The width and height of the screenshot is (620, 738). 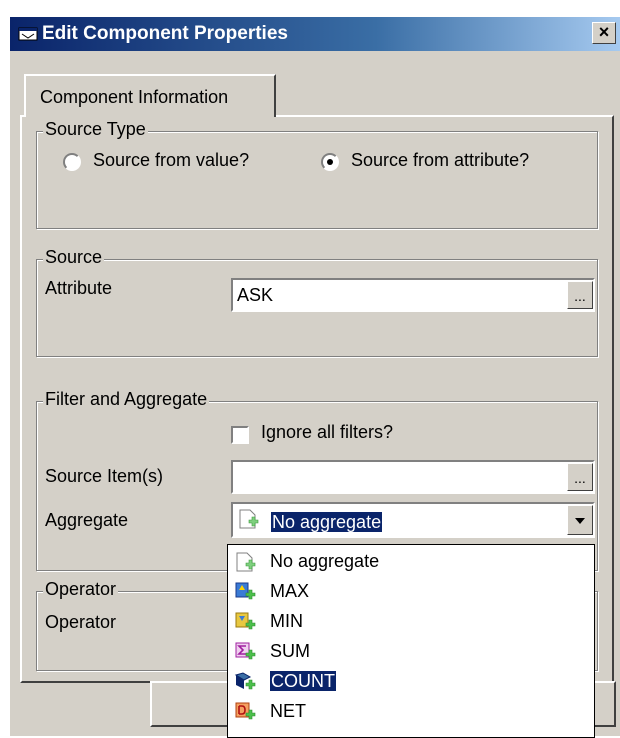 What do you see at coordinates (240, 435) in the screenshot?
I see `ignore-filters-checkbox` at bounding box center [240, 435].